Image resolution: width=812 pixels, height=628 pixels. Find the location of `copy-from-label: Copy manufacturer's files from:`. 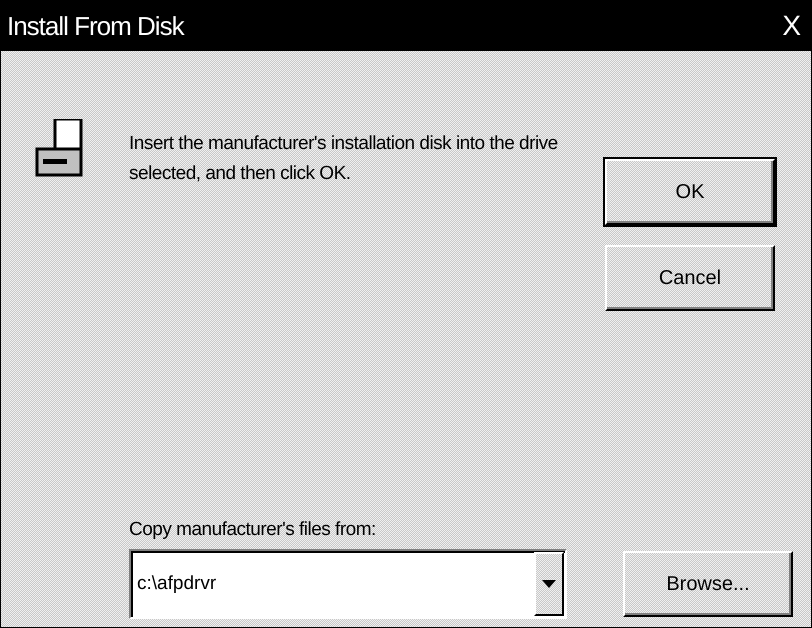

copy-from-label: Copy manufacturer's files from: is located at coordinates (253, 530).